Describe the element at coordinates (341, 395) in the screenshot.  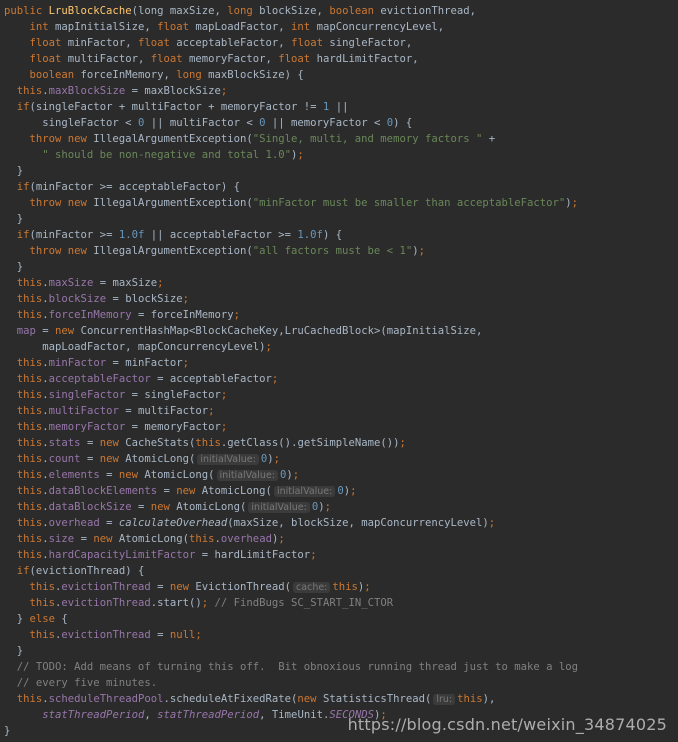
I see `code-line: this.singleFactor = singleFactor;` at that location.